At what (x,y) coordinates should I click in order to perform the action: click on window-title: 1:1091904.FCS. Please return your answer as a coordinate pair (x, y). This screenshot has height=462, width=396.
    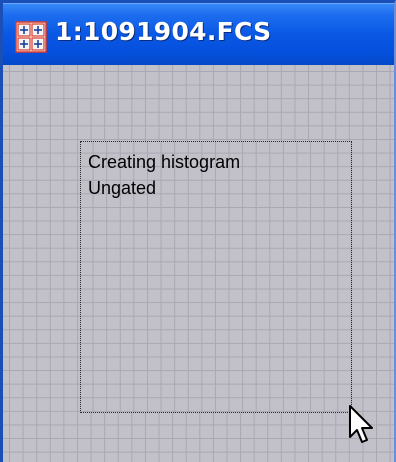
    Looking at the image, I should click on (163, 31).